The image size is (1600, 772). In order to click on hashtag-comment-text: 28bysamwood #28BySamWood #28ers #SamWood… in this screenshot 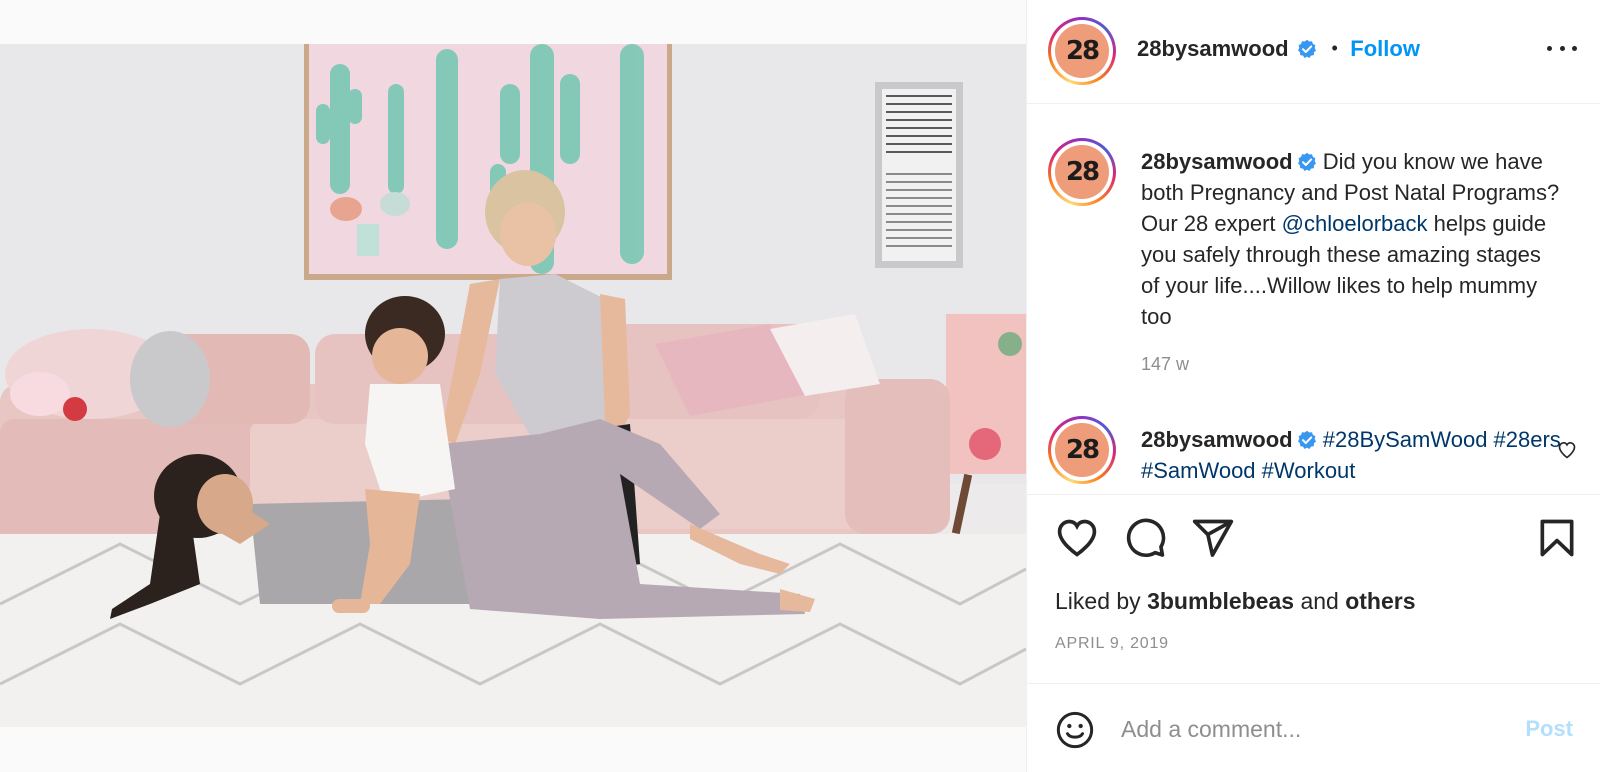, I will do `click(1351, 455)`.